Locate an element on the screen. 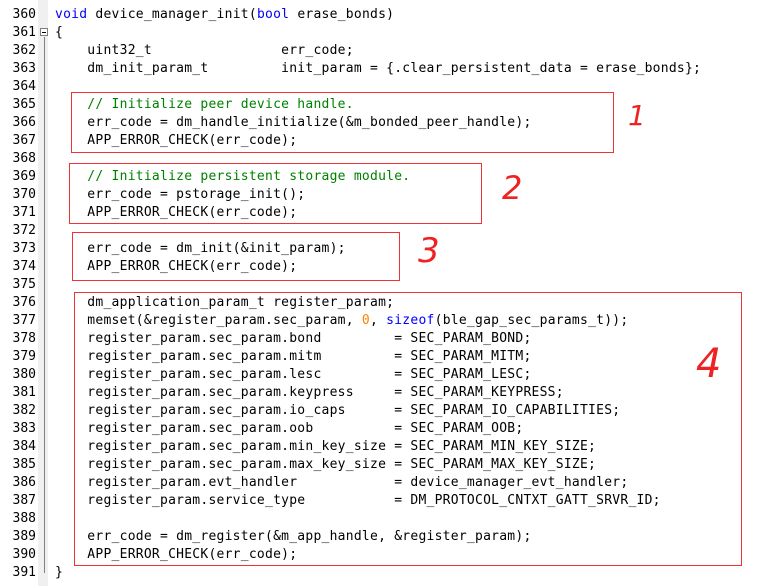 The image size is (784, 586). code-text: uint32_t err_code; is located at coordinates (204, 51).